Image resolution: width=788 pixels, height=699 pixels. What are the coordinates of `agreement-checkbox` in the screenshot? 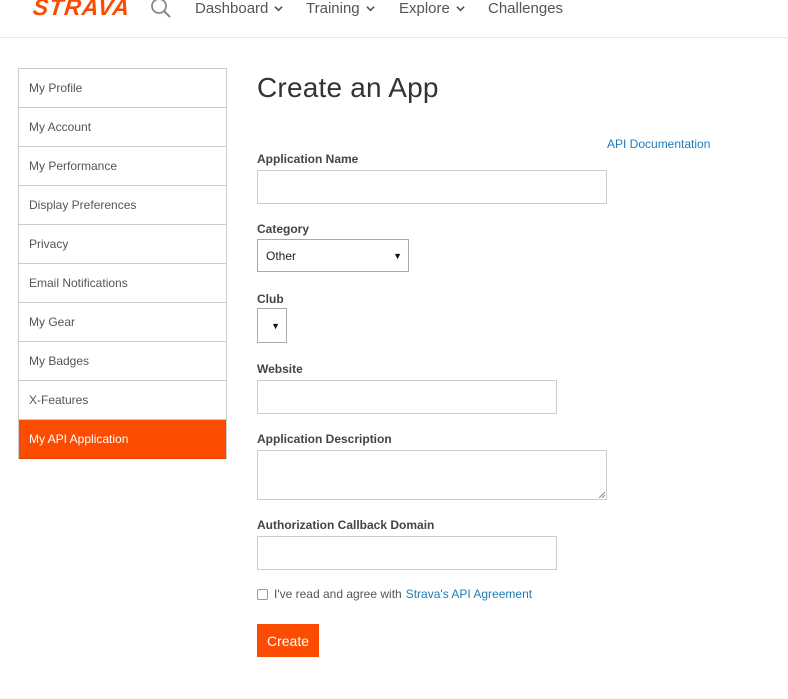 It's located at (262, 594).